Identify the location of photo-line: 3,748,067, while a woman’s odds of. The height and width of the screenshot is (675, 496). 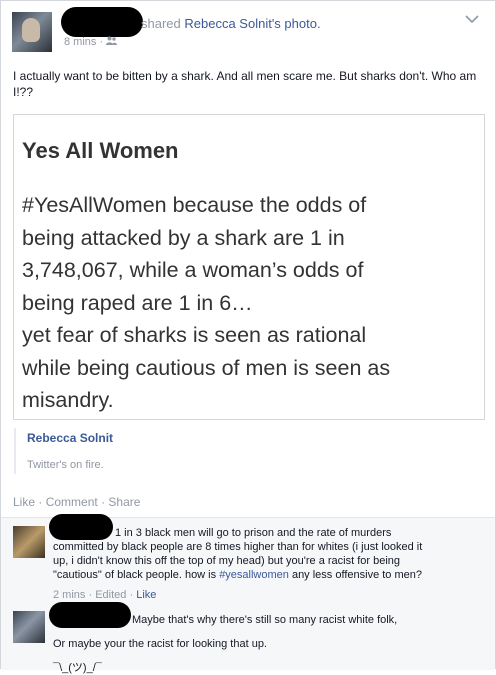
(193, 270).